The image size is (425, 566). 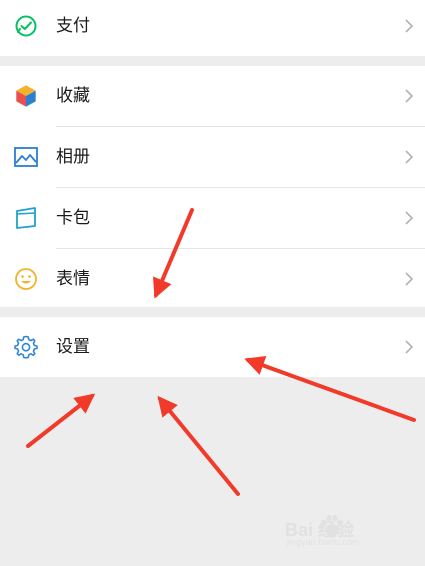 What do you see at coordinates (61, 420) in the screenshot?
I see `arrow-bottom-left` at bounding box center [61, 420].